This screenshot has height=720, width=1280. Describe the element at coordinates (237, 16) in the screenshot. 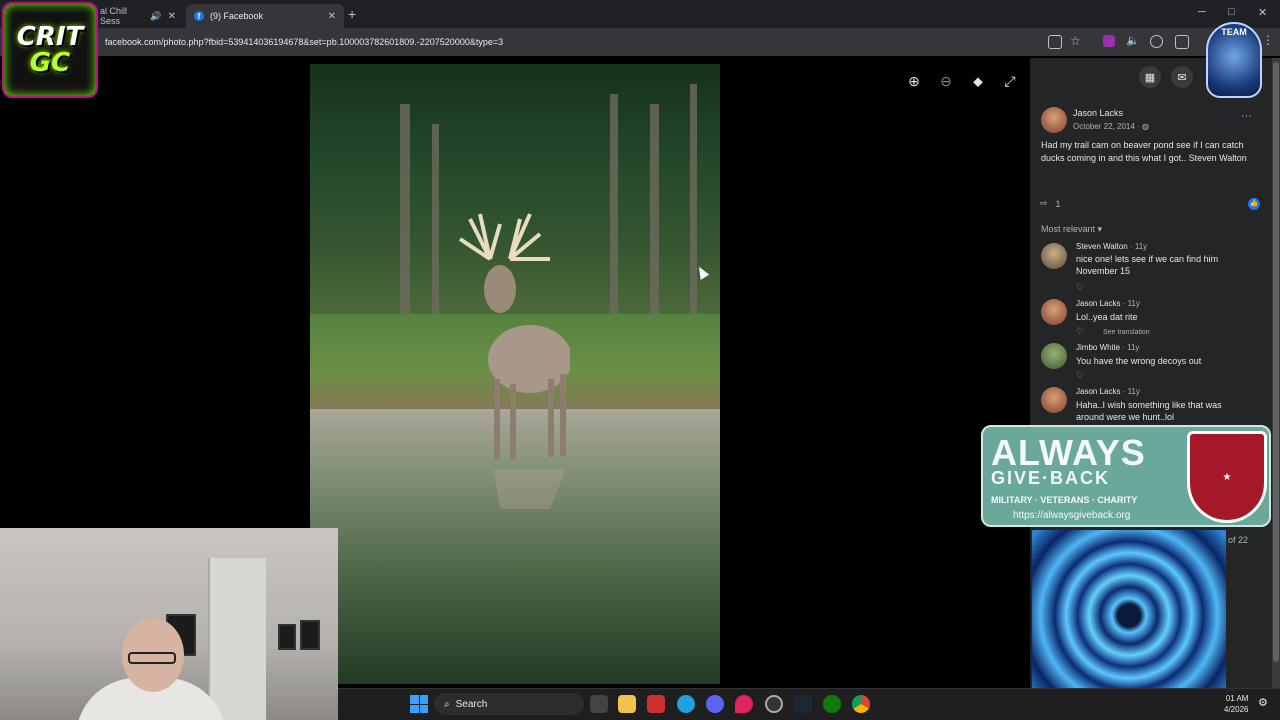

I see `tab-label: (9) Facebook` at that location.